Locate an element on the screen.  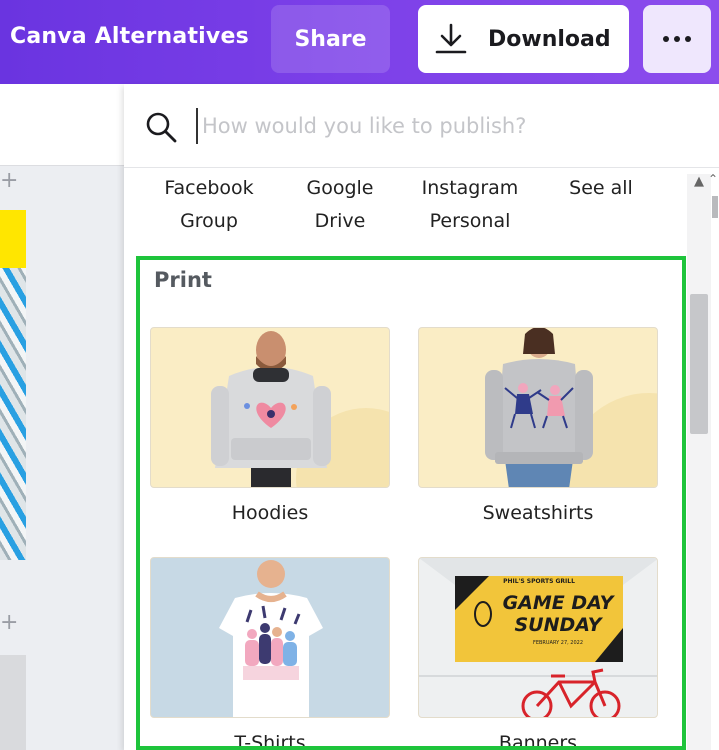
print-item-hoodies: Hoodies is located at coordinates (270, 425).